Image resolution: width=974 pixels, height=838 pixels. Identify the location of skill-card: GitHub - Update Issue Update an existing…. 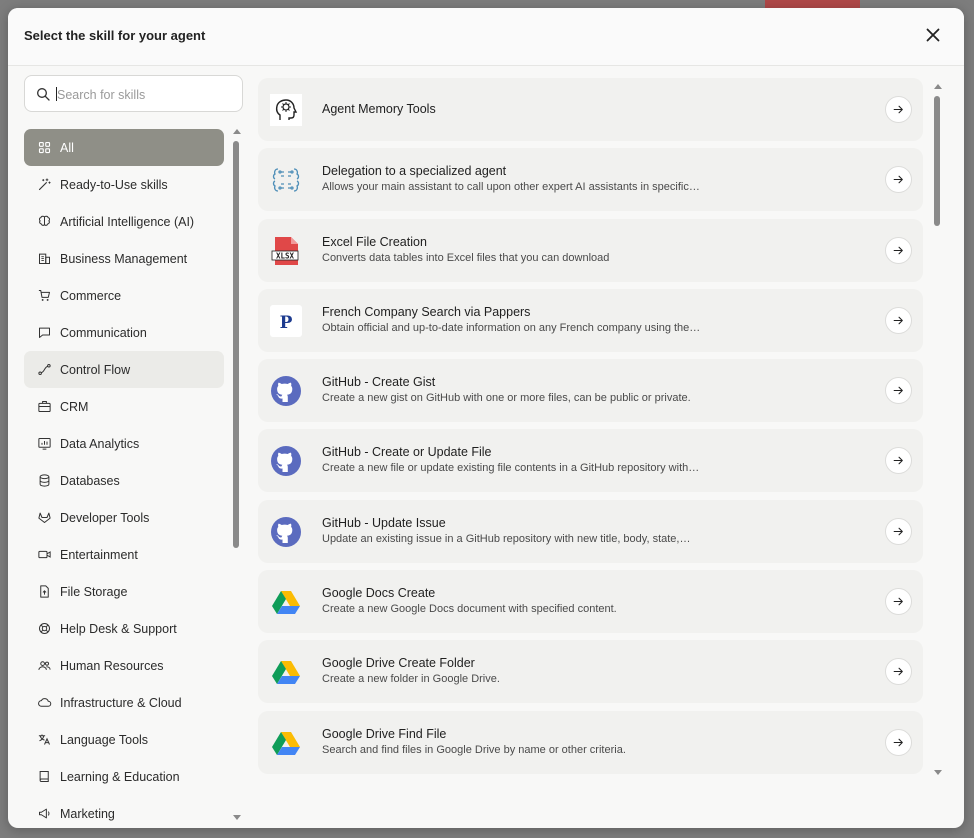
(590, 531).